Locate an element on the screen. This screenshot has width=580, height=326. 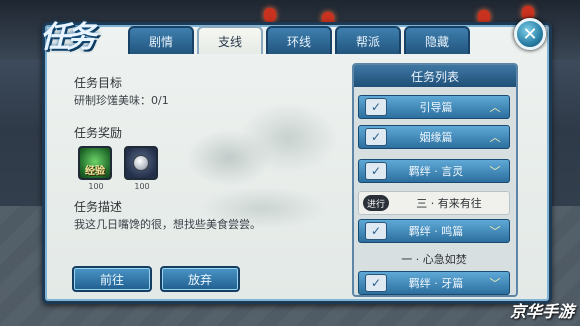
reward-silver-count: 100 is located at coordinates (142, 186).